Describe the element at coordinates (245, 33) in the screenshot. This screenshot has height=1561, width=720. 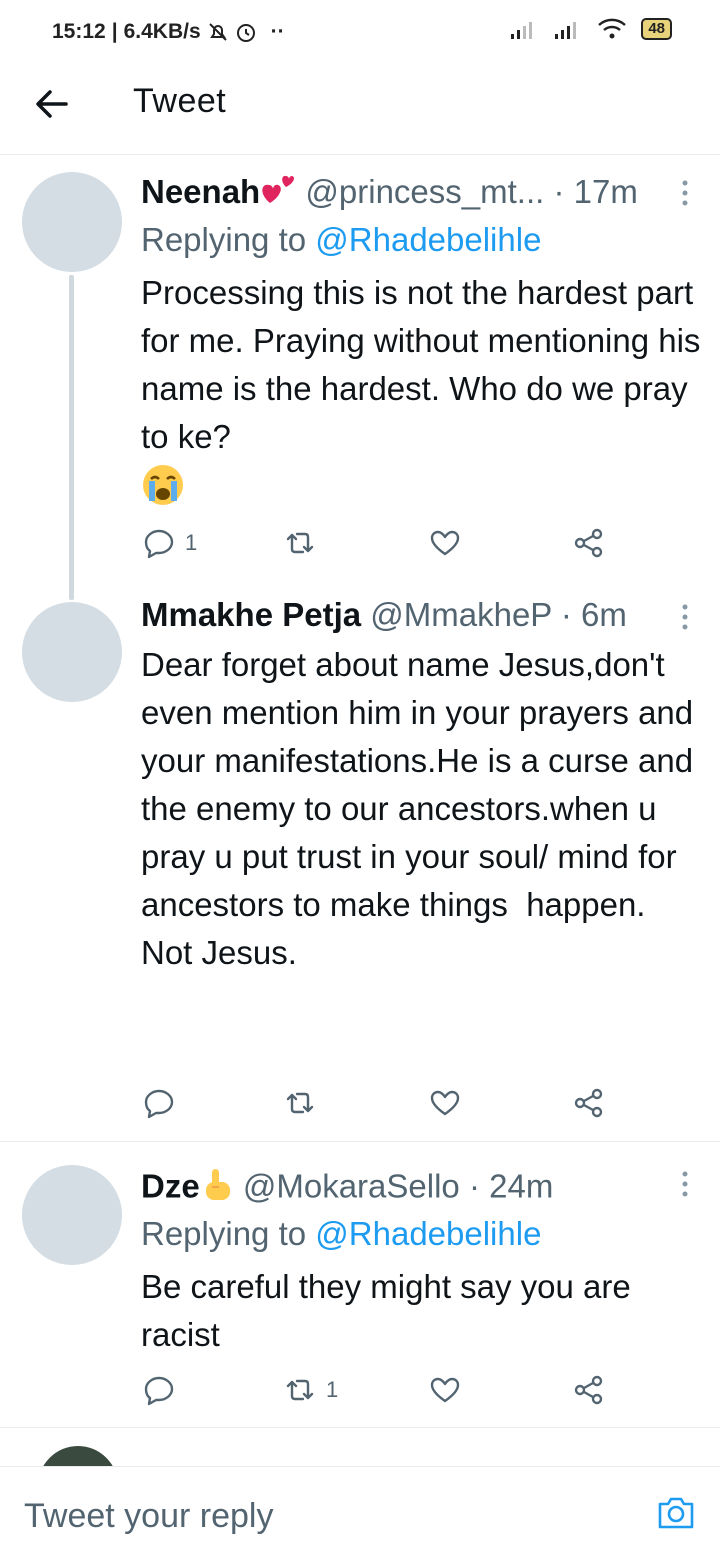
I see `alarm-clock-icon` at that location.